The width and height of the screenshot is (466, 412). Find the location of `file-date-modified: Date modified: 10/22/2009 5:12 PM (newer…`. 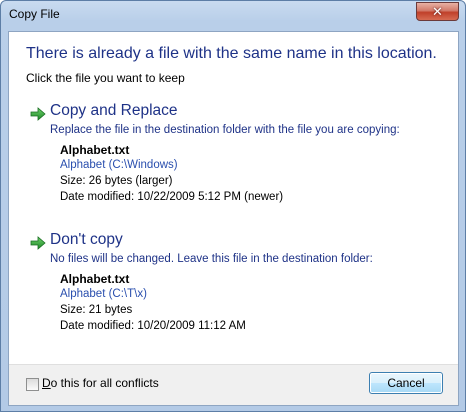

file-date-modified: Date modified: 10/22/2009 5:12 PM (newer… is located at coordinates (172, 197).